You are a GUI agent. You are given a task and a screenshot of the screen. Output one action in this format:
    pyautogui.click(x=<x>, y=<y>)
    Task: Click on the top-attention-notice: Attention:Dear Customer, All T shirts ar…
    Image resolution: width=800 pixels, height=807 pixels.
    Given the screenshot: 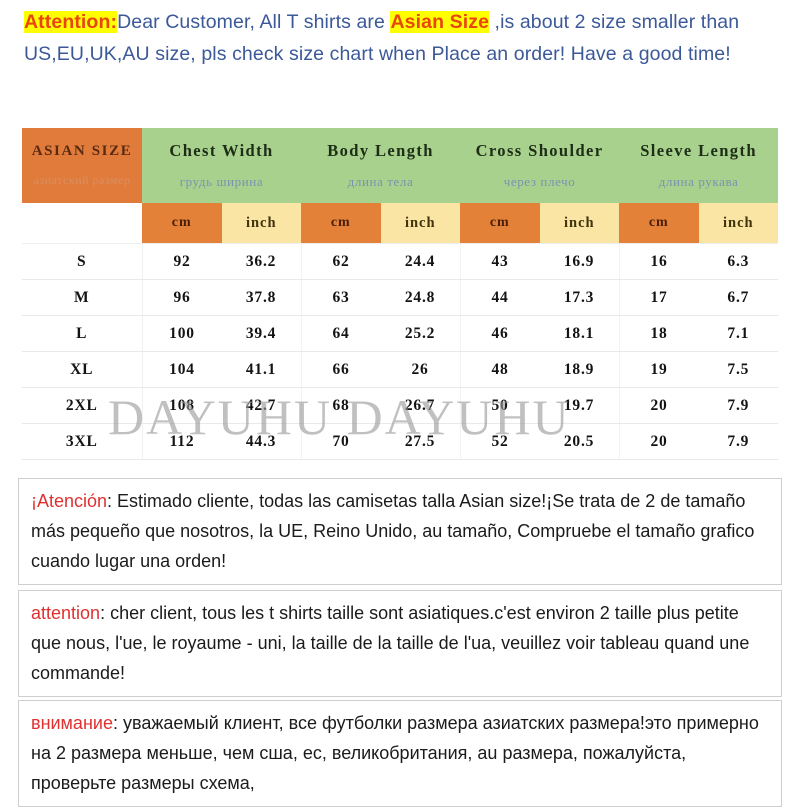 What is the action you would take?
    pyautogui.click(x=404, y=38)
    